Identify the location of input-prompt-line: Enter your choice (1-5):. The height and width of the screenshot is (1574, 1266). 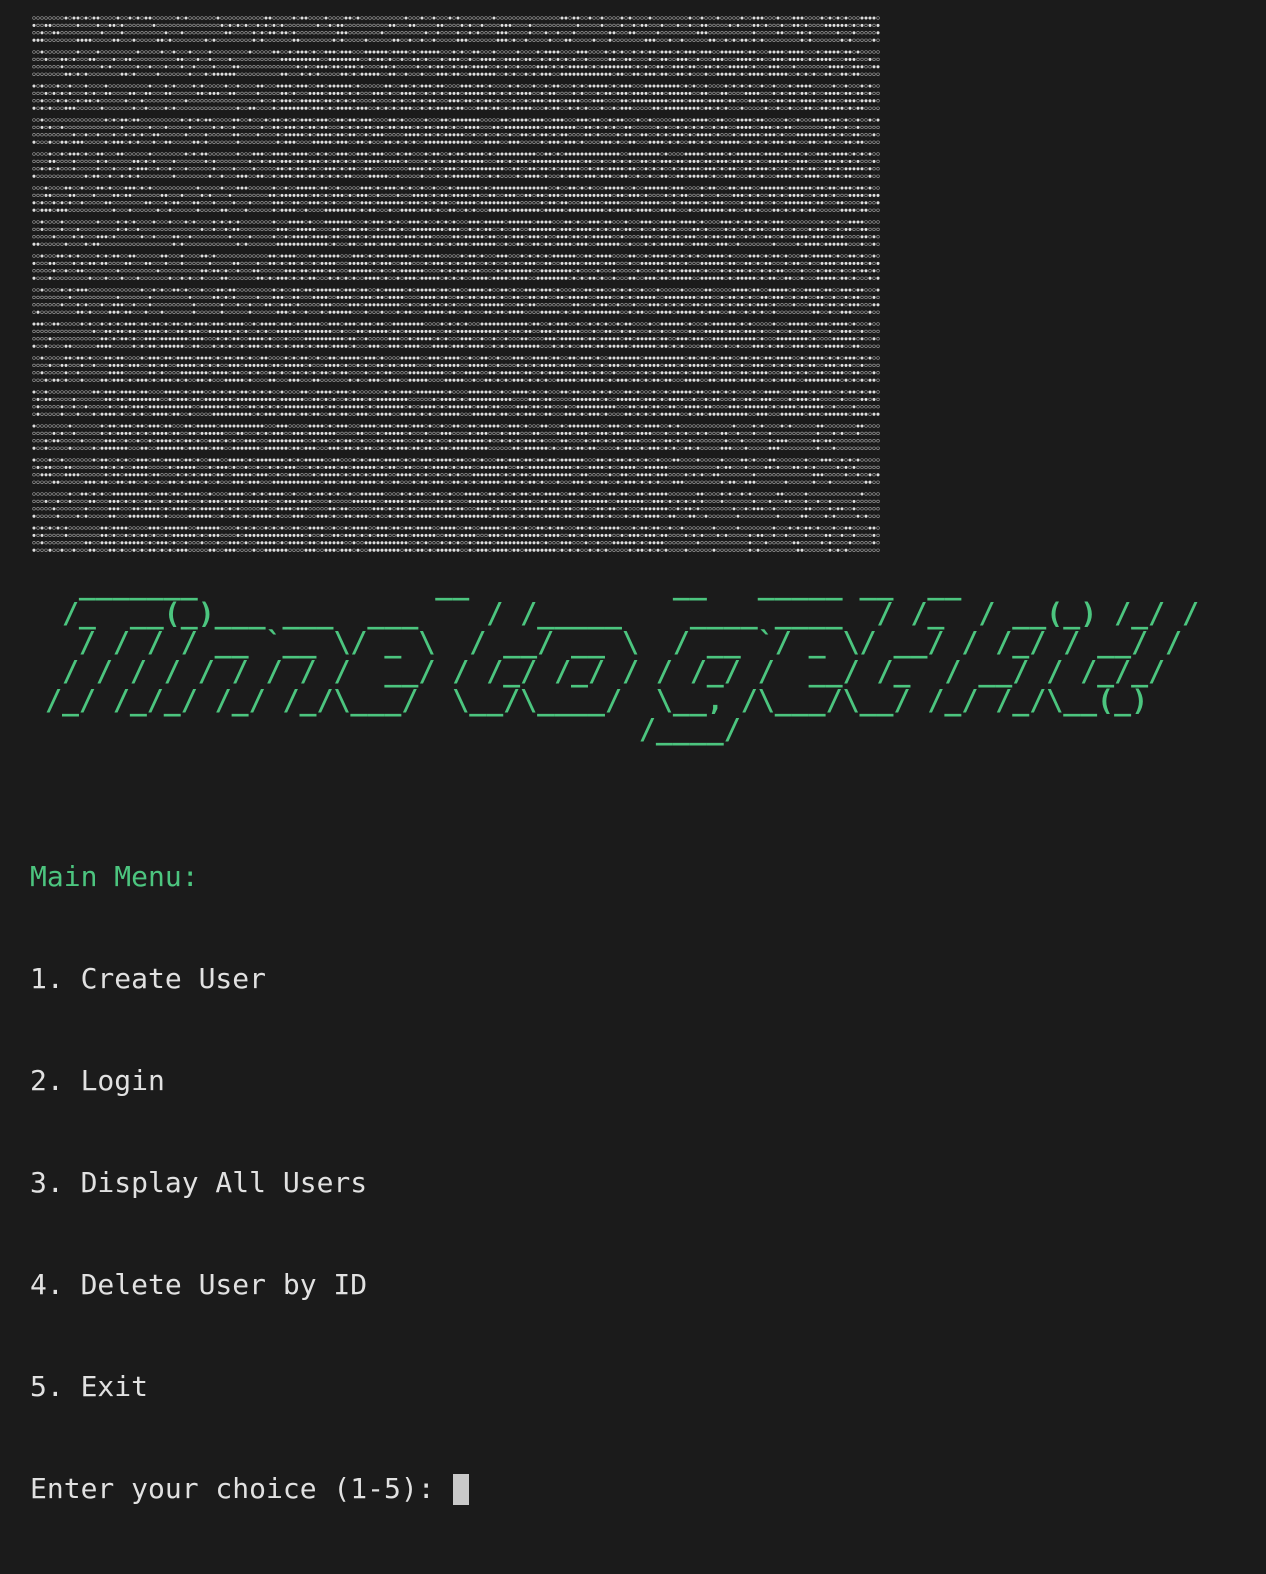
(250, 1489).